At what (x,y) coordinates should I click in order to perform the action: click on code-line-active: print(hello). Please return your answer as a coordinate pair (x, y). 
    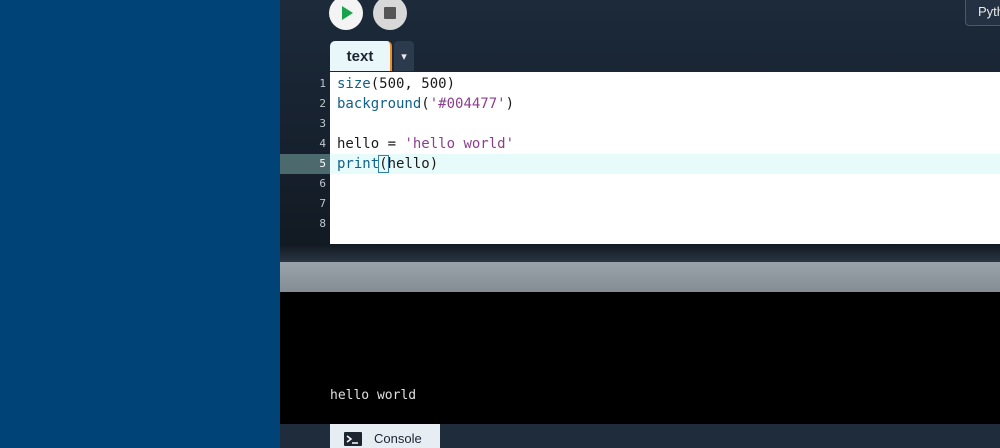
    Looking at the image, I should click on (665, 164).